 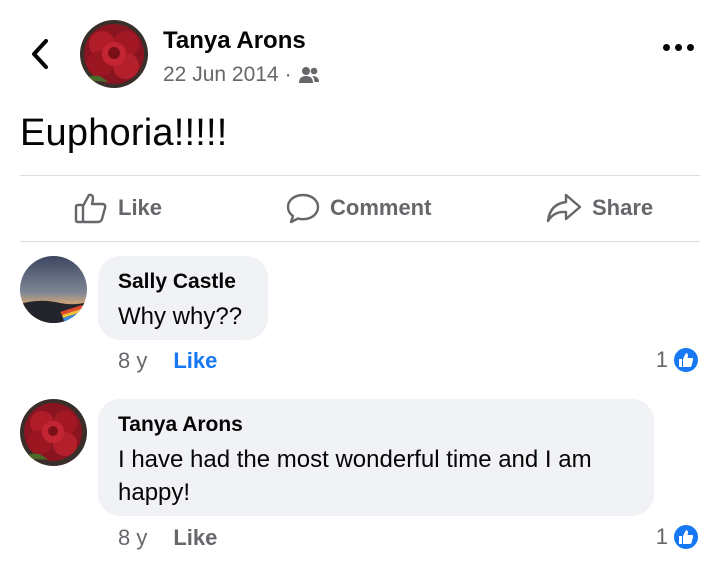 I want to click on commenter-name: Sally Castle, so click(x=183, y=282).